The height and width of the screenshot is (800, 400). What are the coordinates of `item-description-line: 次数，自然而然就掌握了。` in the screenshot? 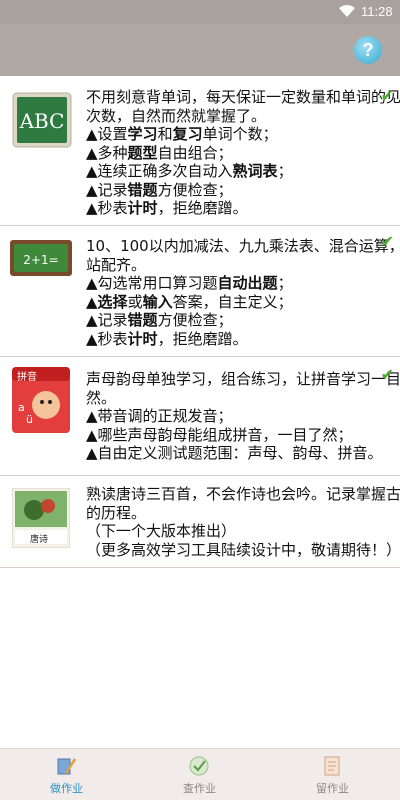 It's located at (176, 115).